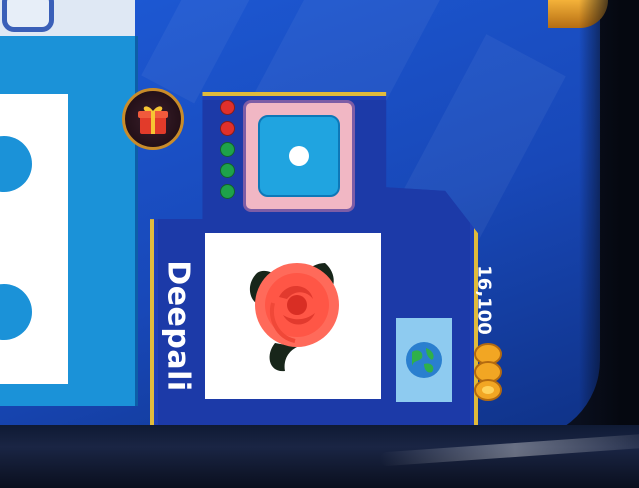 The height and width of the screenshot is (488, 639). I want to click on player-name: Deepali, so click(178, 326).